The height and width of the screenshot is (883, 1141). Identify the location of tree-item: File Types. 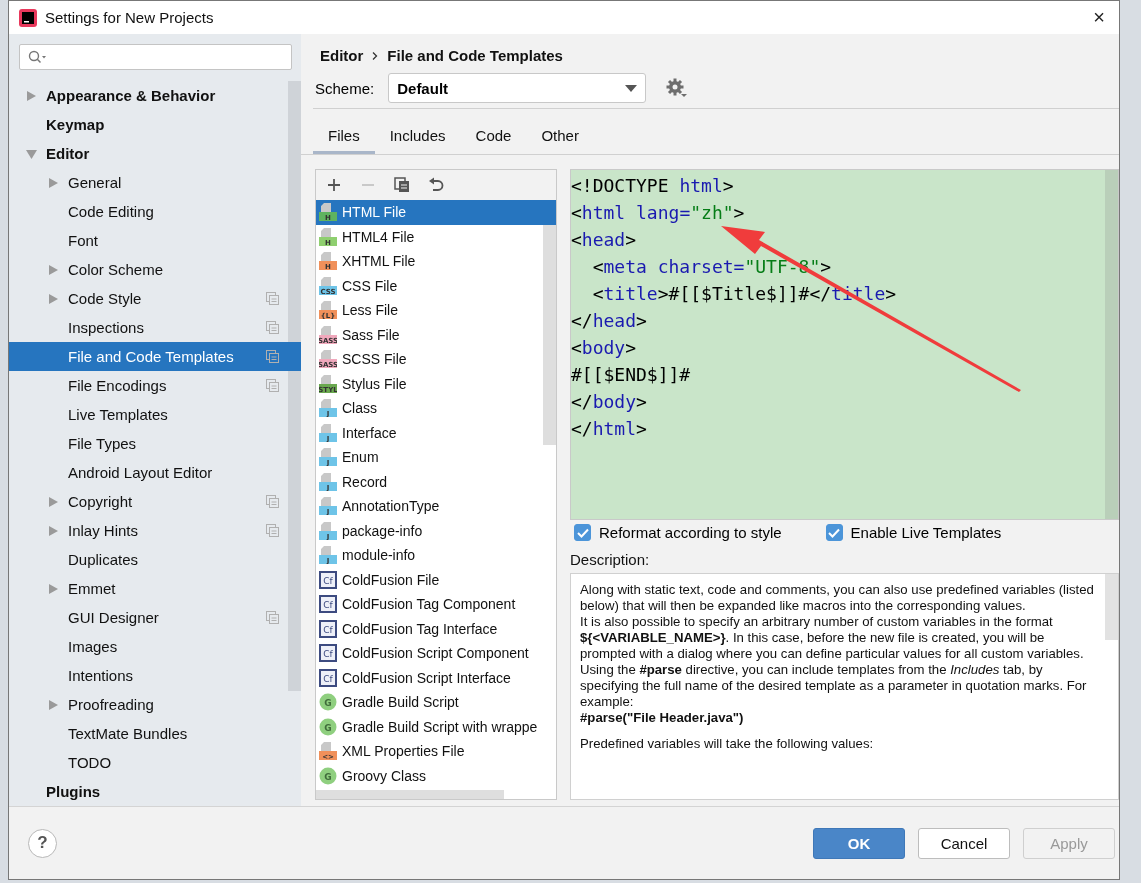
(155, 443).